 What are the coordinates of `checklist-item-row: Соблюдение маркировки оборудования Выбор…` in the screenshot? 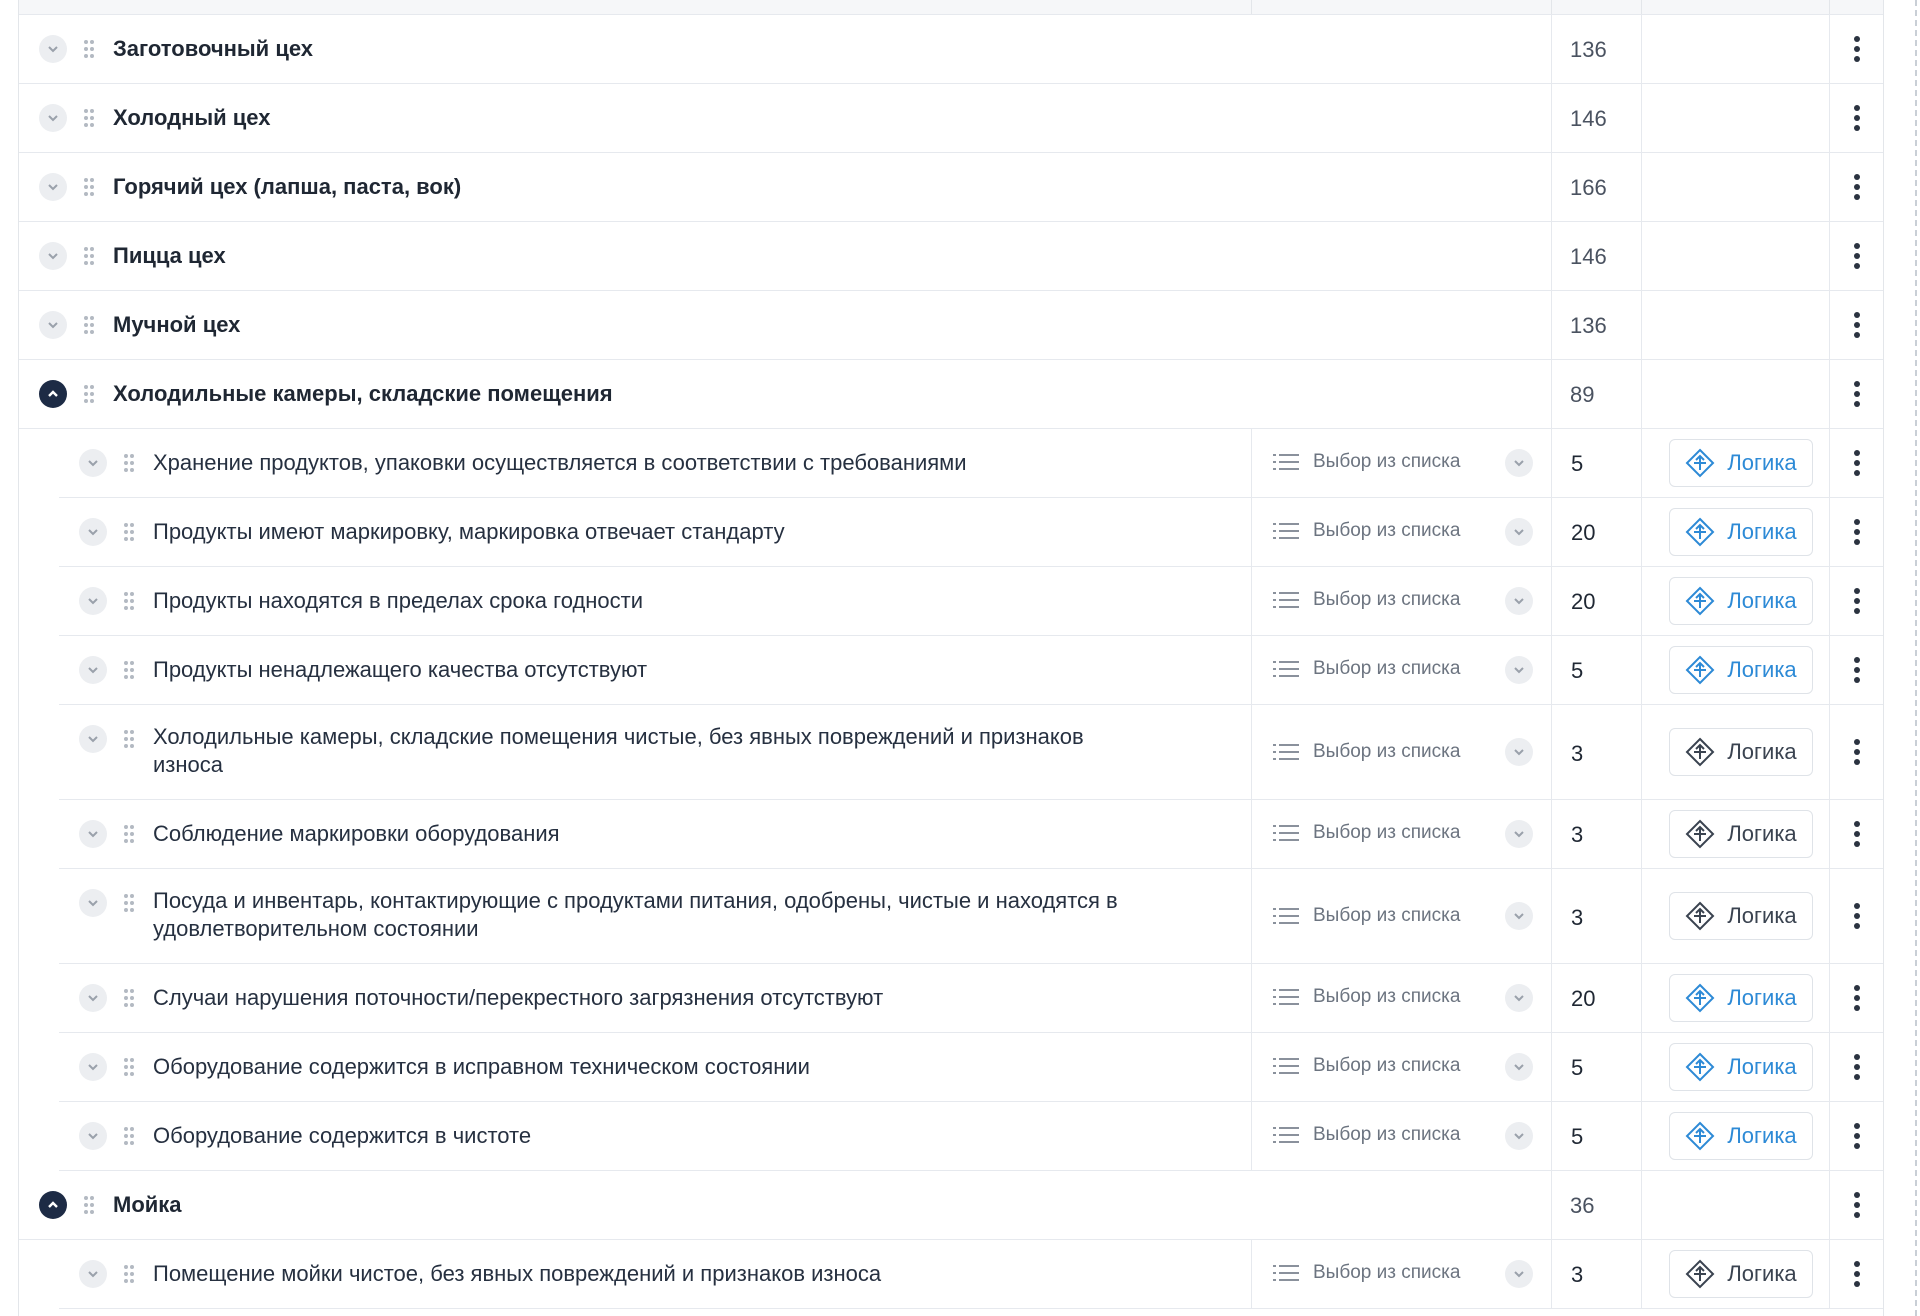 It's located at (971, 834).